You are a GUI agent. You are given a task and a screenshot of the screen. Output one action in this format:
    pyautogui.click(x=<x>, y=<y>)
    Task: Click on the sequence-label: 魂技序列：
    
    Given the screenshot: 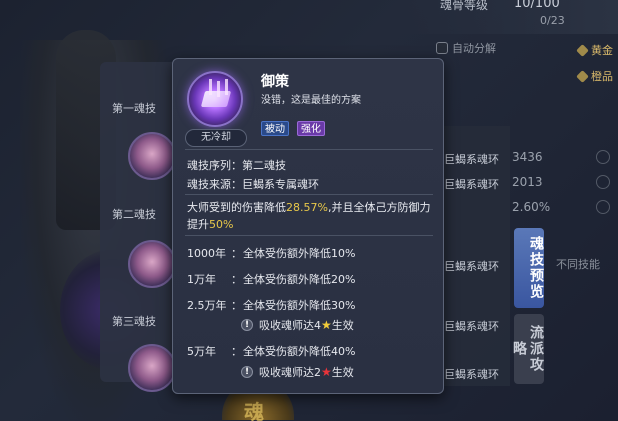 What is the action you would take?
    pyautogui.click(x=214, y=165)
    